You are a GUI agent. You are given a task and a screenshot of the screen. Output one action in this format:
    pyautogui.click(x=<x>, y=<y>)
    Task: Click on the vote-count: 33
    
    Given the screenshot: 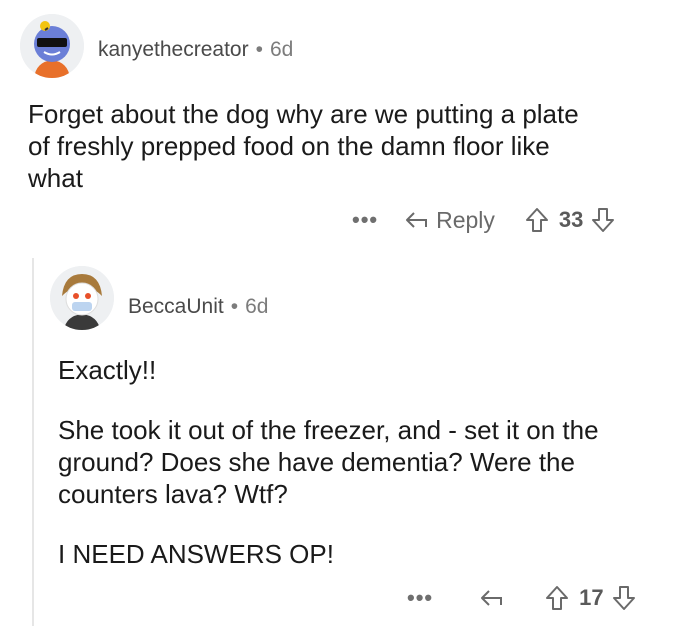 What is the action you would take?
    pyautogui.click(x=571, y=219)
    